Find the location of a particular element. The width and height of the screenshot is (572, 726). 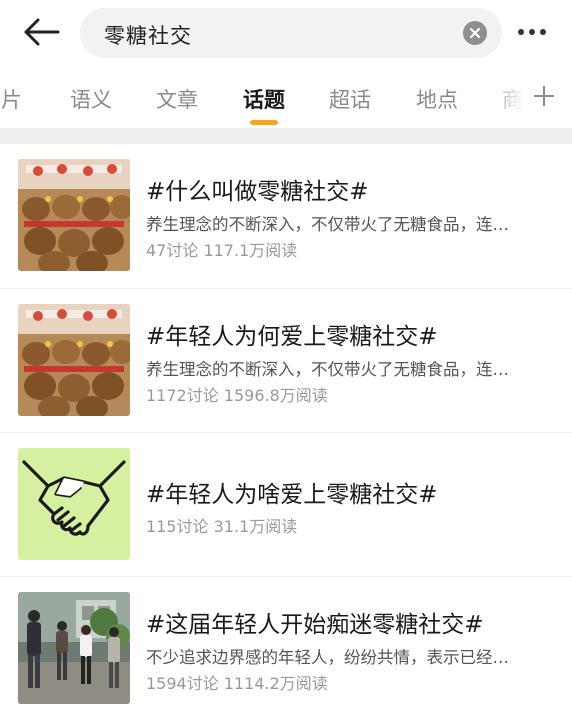

topic-title: #年轻人为啥爱上零糖社交# is located at coordinates (292, 495).